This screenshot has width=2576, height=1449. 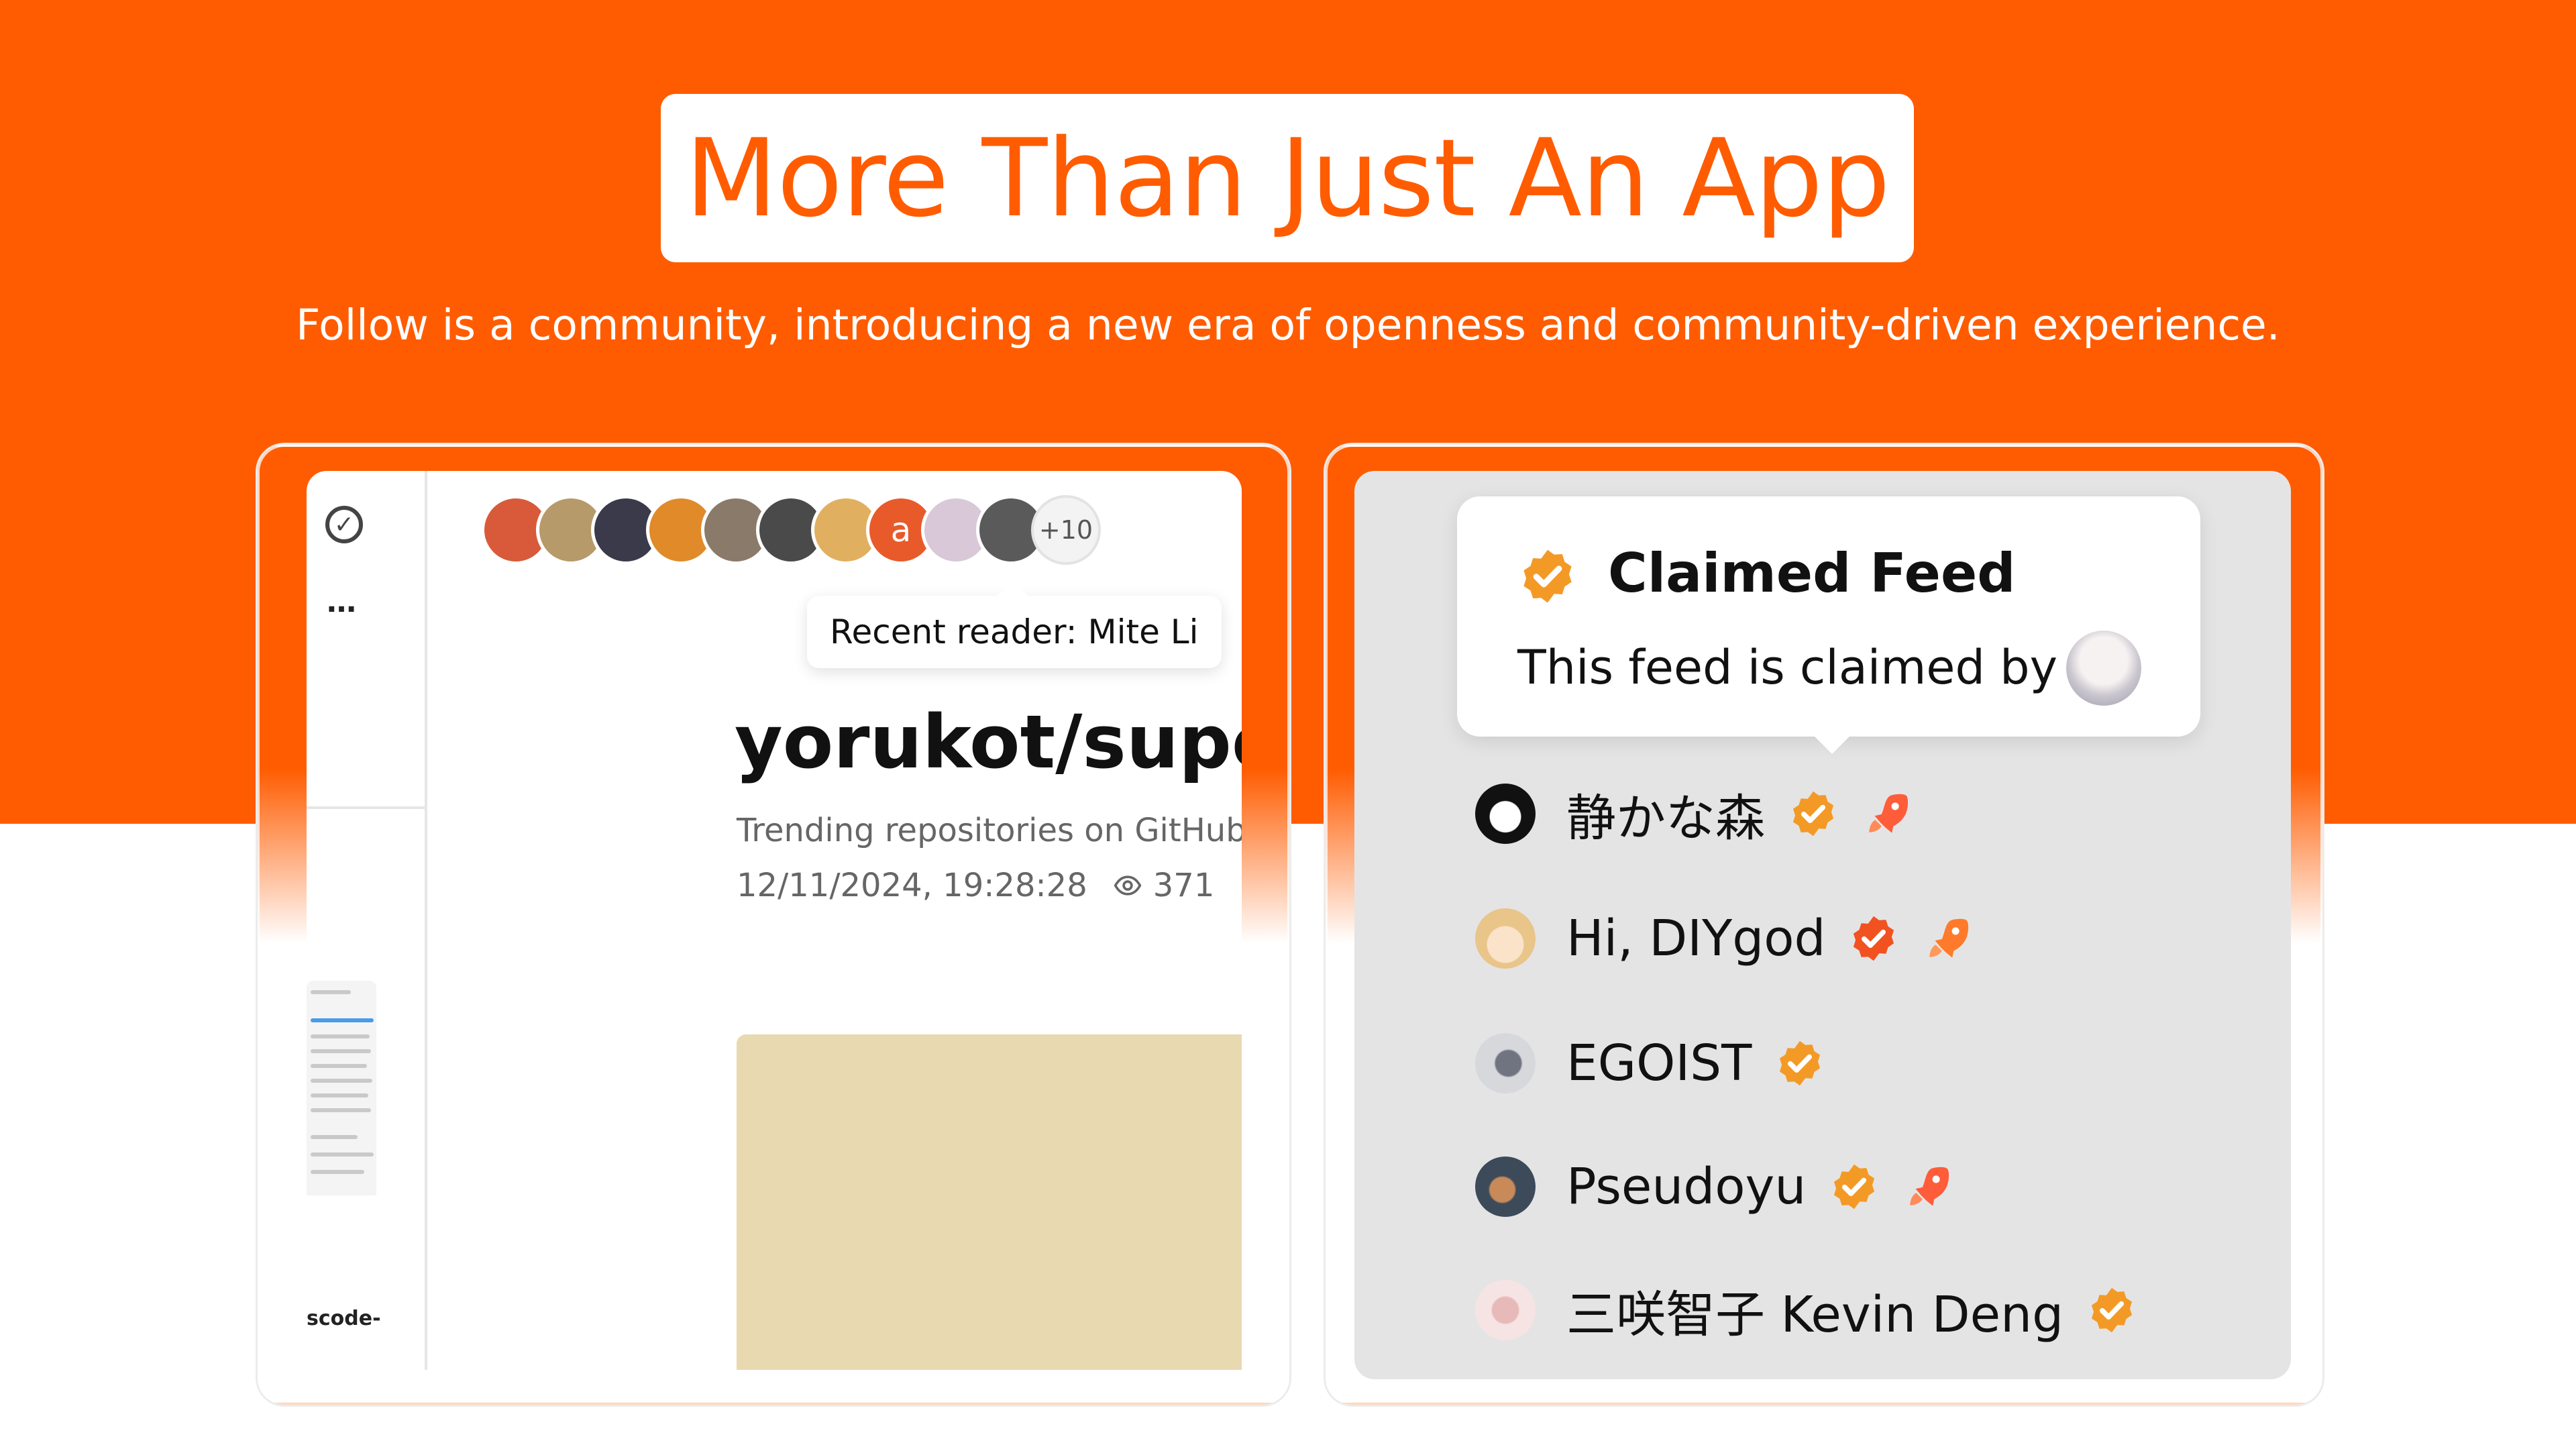 I want to click on user-name: Hi, DIYgod, so click(x=1696, y=938).